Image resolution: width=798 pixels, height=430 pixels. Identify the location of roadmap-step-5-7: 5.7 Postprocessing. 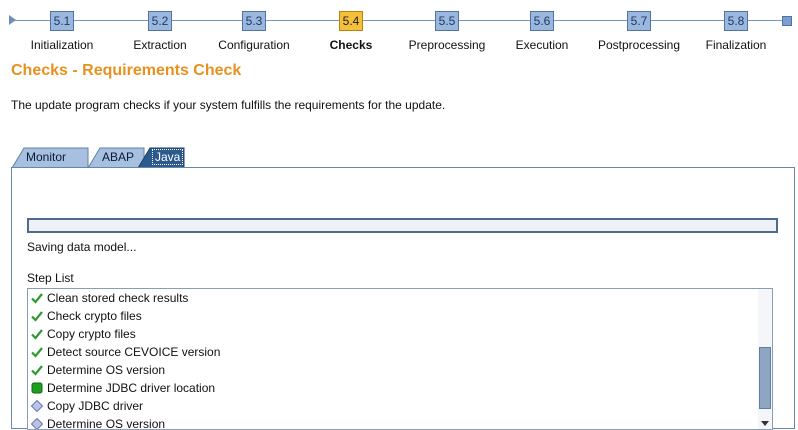
(639, 31).